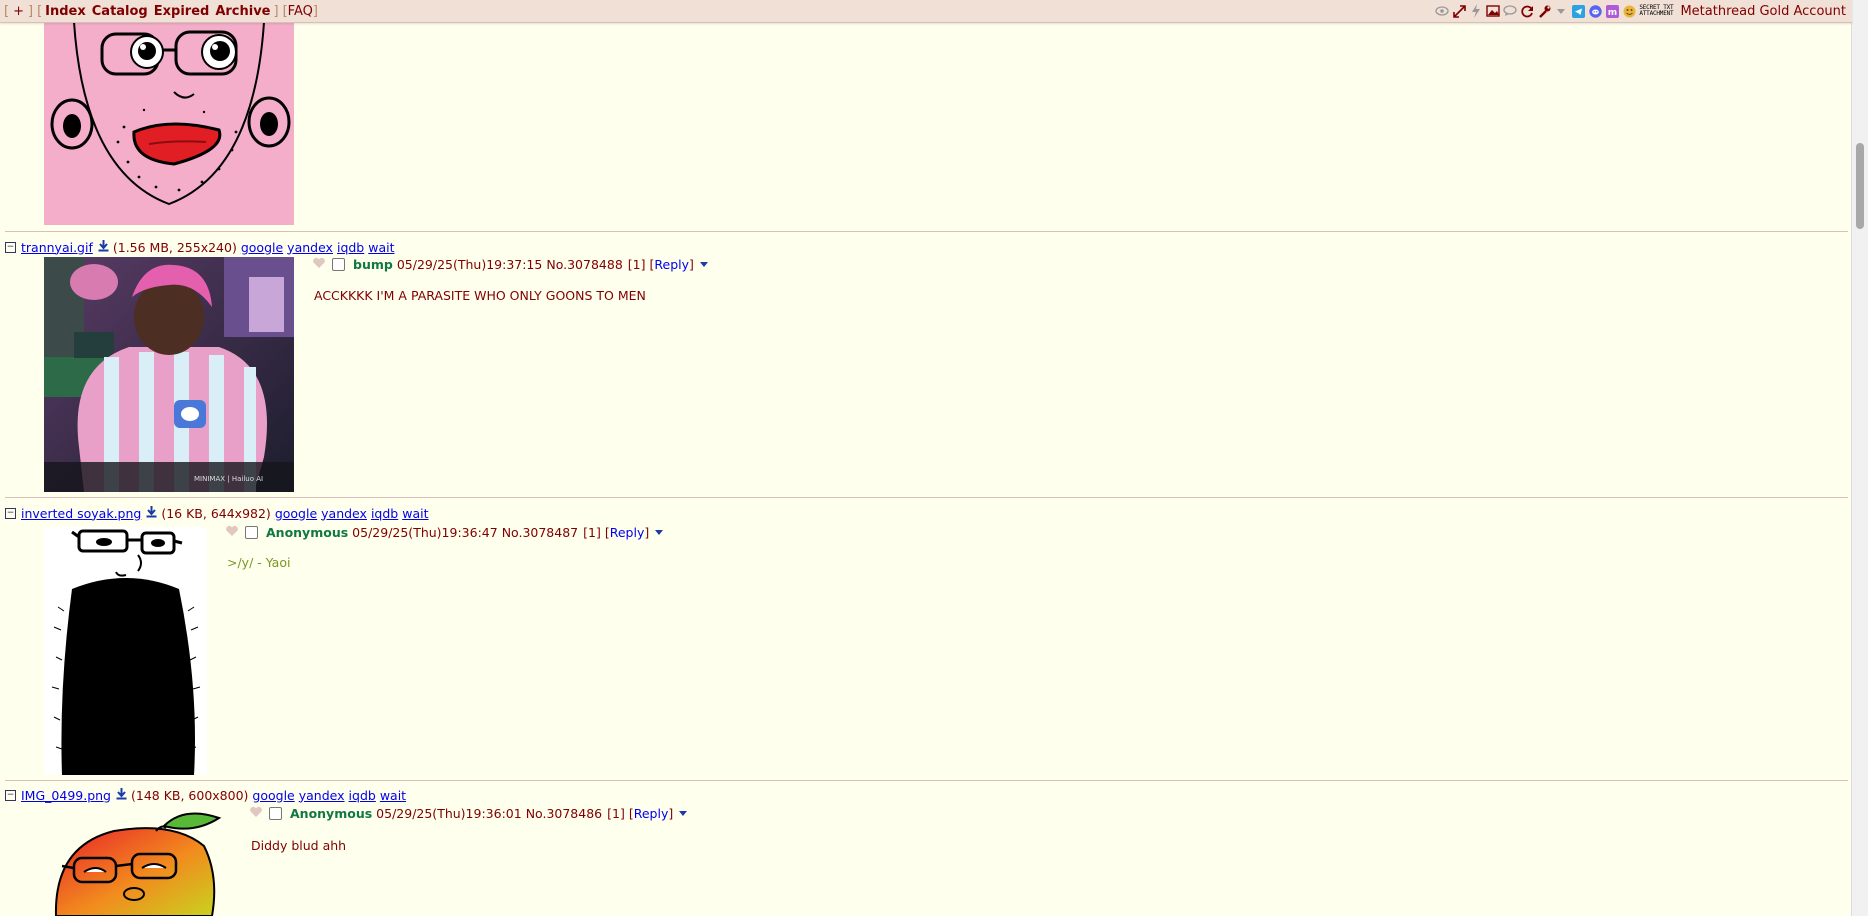 Image resolution: width=1868 pixels, height=916 pixels. What do you see at coordinates (169, 374) in the screenshot?
I see `post-thumbnail: MINIMAX | Hailuo AI` at bounding box center [169, 374].